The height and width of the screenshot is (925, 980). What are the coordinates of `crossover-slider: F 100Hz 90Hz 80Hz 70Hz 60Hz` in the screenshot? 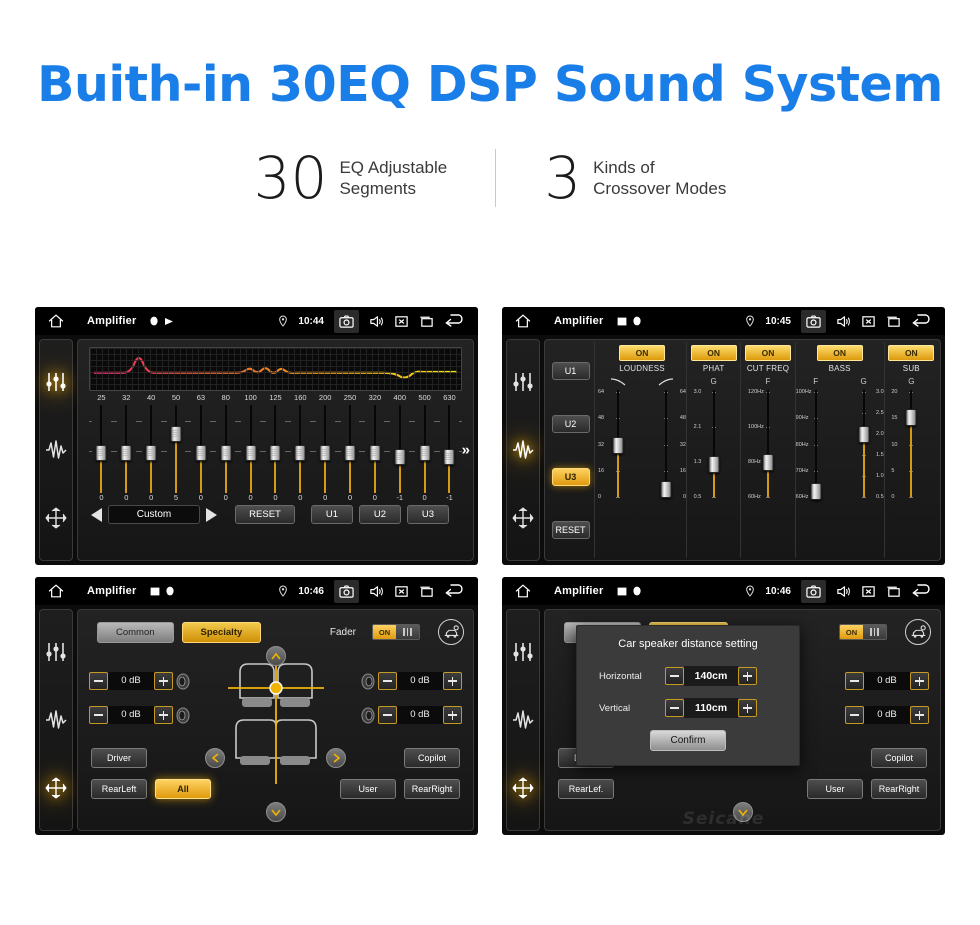 It's located at (816, 438).